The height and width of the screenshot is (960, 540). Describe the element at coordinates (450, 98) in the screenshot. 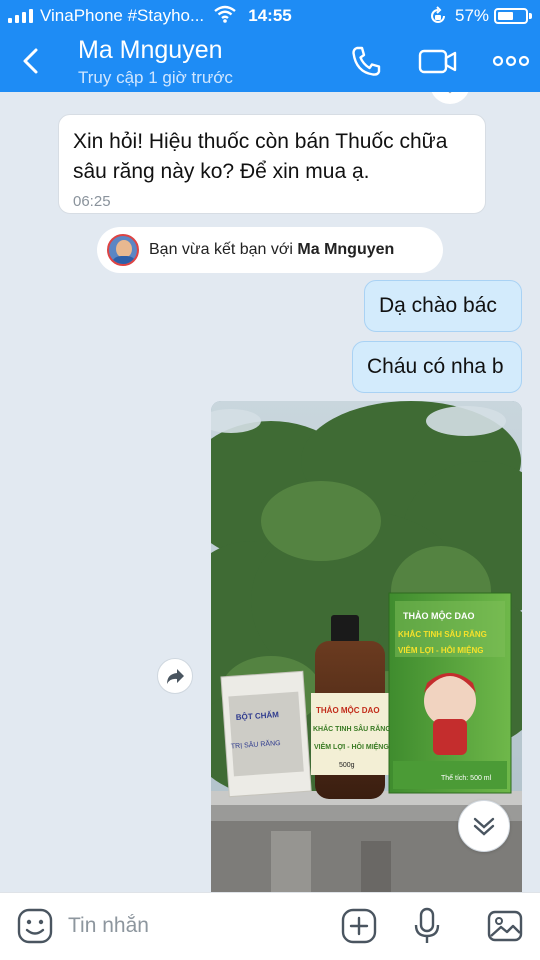

I see `collapse-button` at that location.